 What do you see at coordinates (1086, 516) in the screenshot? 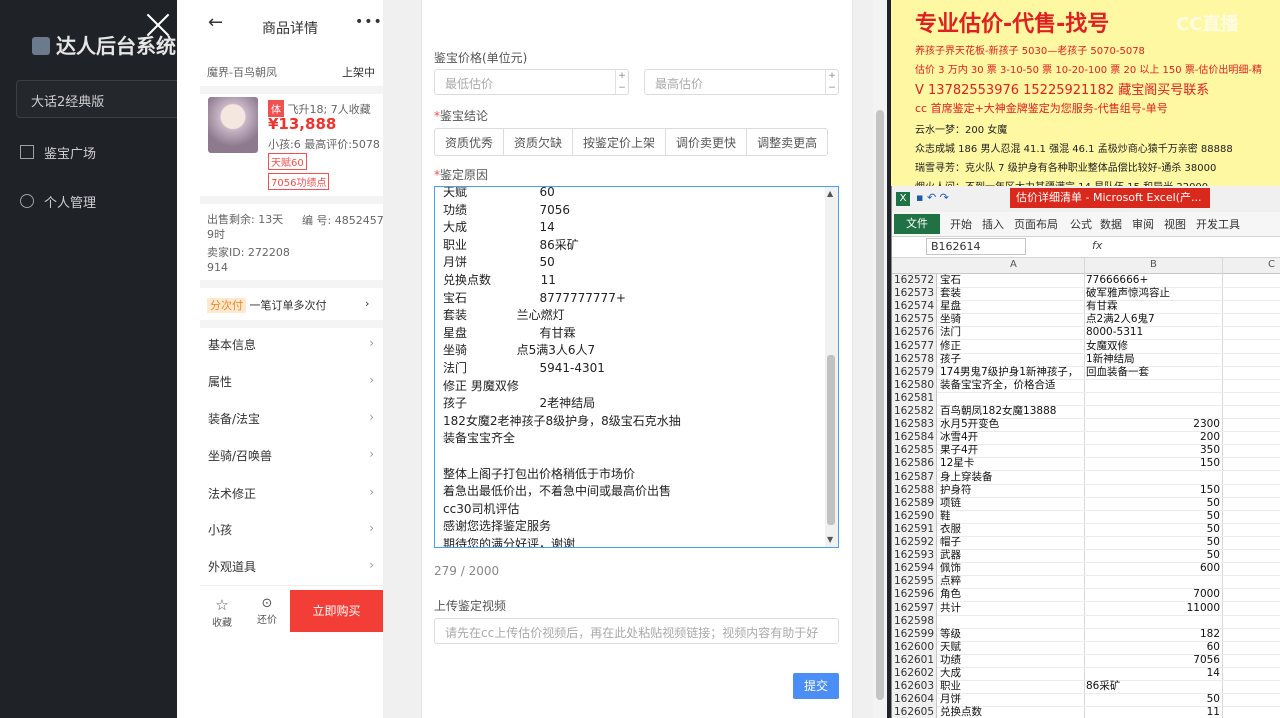
I see `table-row: 162590 鞋 50` at bounding box center [1086, 516].